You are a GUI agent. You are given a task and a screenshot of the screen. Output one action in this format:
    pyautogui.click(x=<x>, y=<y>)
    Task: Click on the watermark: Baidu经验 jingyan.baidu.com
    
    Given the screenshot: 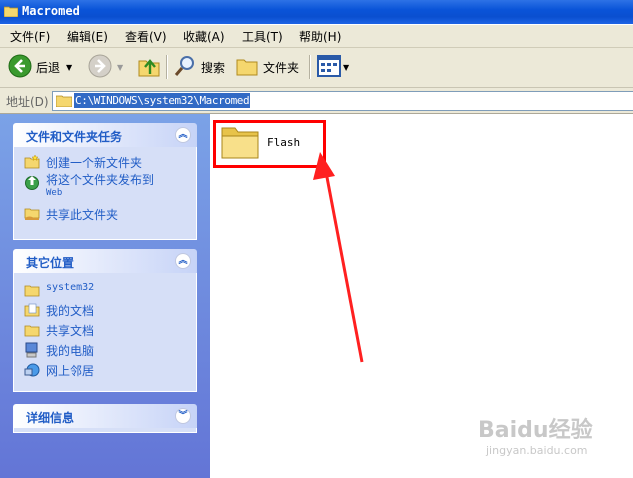 What is the action you would take?
    pyautogui.click(x=535, y=434)
    